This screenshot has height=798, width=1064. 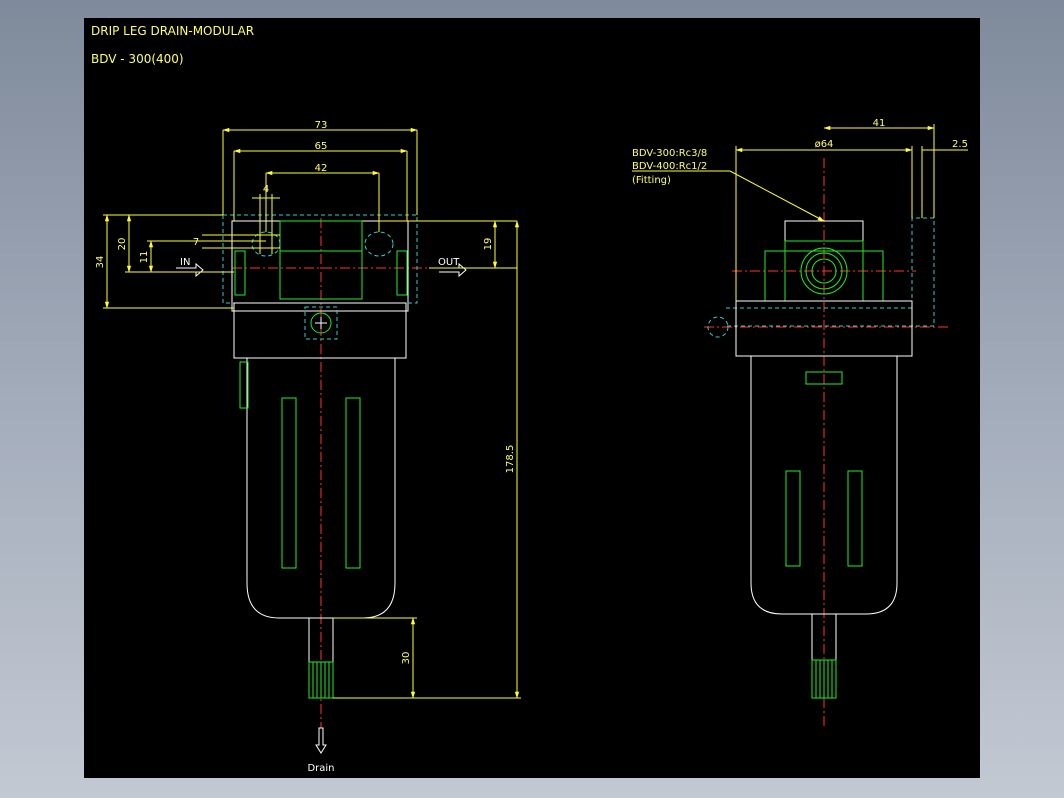 I want to click on drain-label: Drain, so click(x=320, y=768).